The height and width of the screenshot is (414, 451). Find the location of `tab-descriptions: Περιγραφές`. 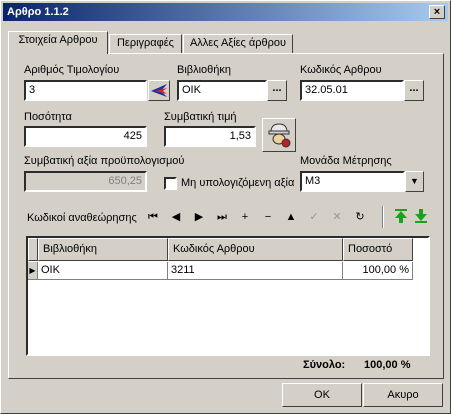

tab-descriptions: Περιγραφές is located at coordinates (145, 43).